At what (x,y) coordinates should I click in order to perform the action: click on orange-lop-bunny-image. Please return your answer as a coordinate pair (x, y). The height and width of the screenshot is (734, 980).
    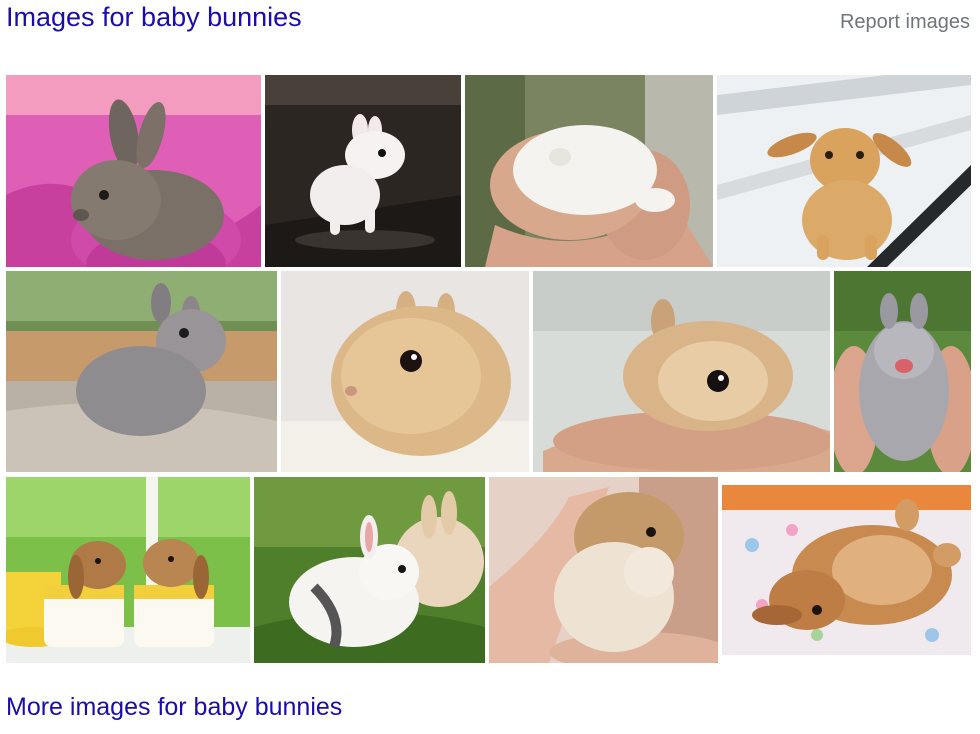
    Looking at the image, I should click on (844, 171).